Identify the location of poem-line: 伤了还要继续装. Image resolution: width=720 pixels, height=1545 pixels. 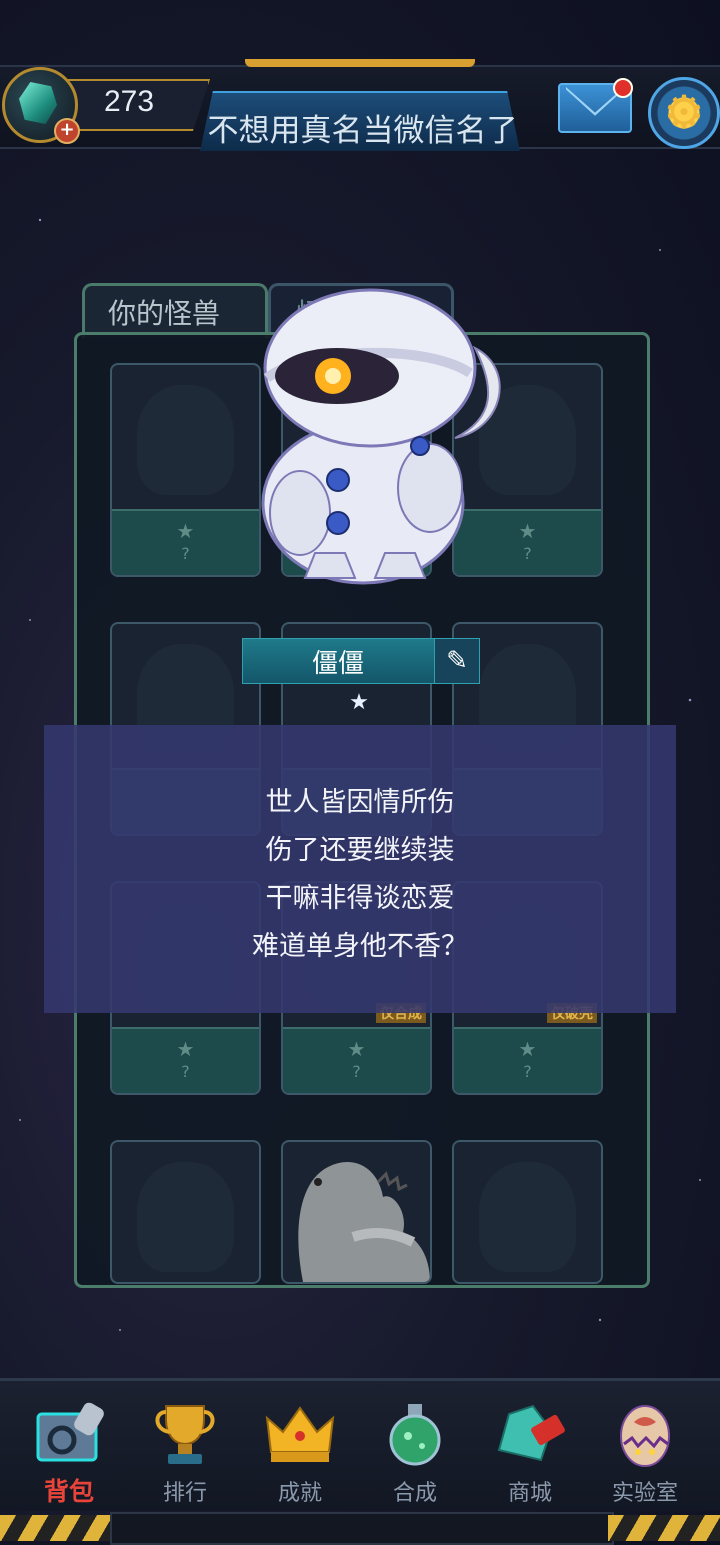
(360, 850).